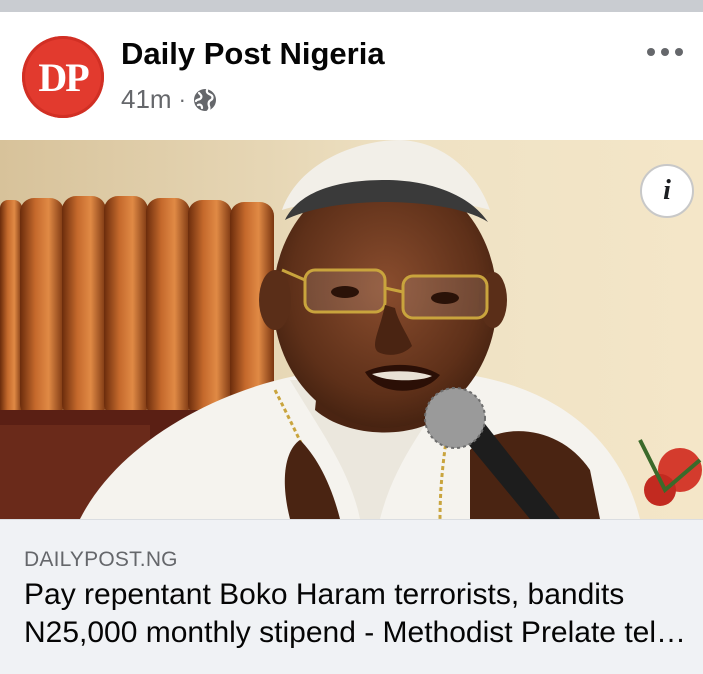 This screenshot has height=674, width=703. I want to click on feed-divider, so click(351, 6).